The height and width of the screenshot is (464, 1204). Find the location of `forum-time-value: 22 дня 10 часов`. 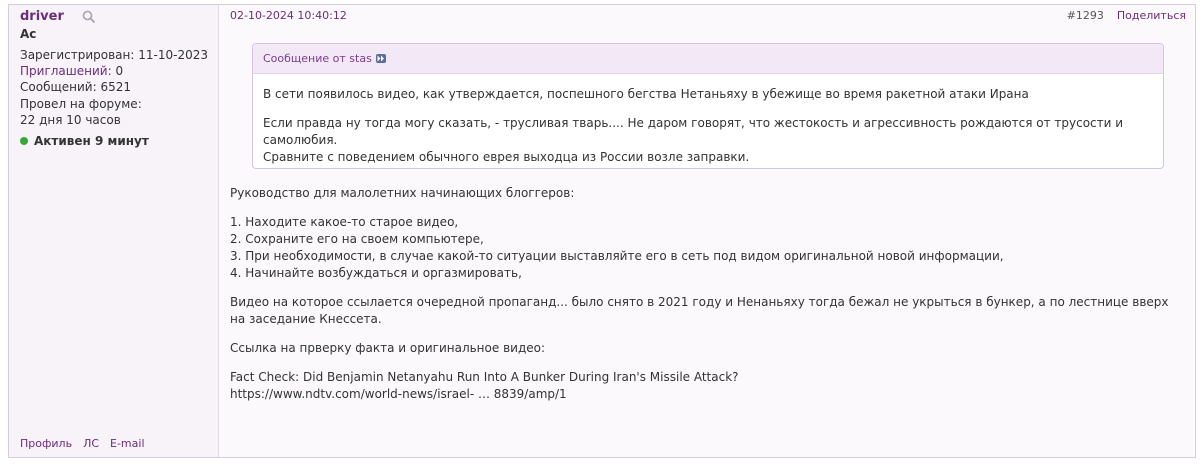

forum-time-value: 22 дня 10 часов is located at coordinates (70, 120).